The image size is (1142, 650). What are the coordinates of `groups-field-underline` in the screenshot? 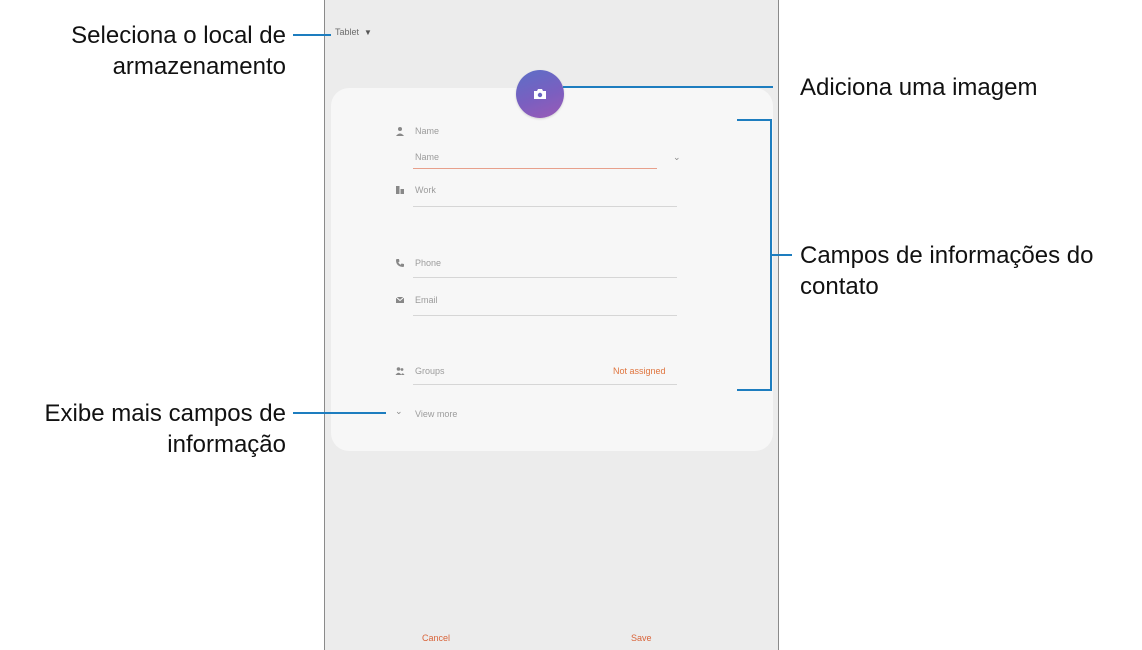 It's located at (545, 384).